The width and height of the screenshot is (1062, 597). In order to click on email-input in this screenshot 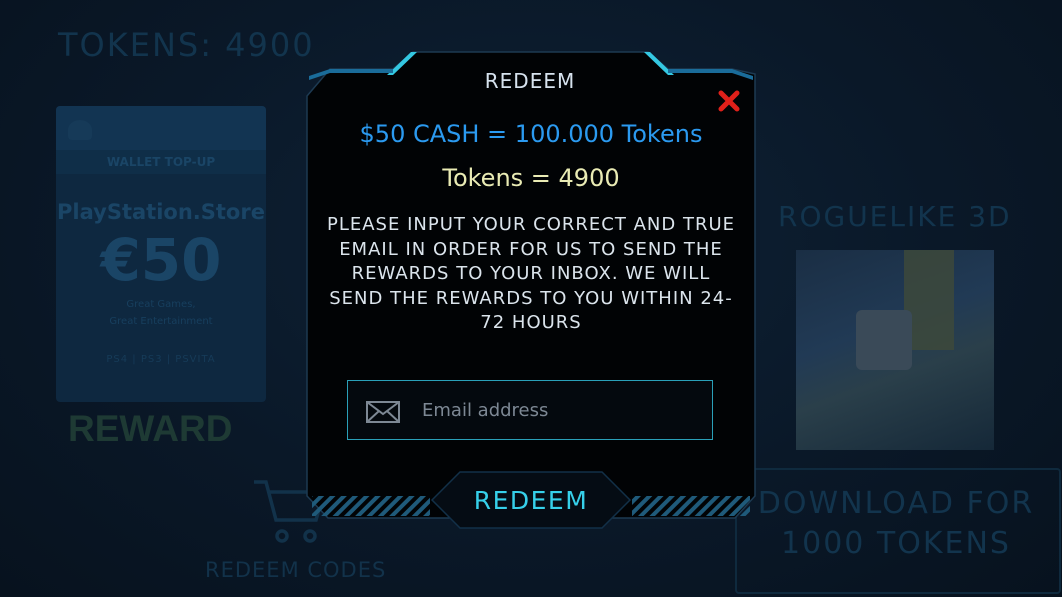, I will do `click(562, 410)`.